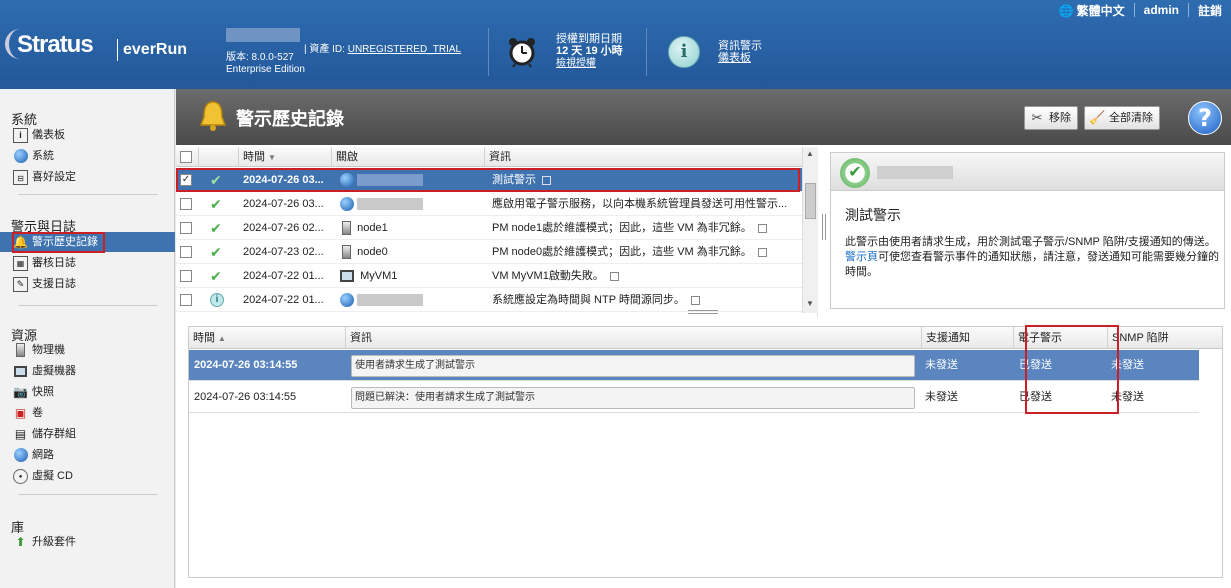  I want to click on edition-text: Enterprise Edition, so click(265, 69).